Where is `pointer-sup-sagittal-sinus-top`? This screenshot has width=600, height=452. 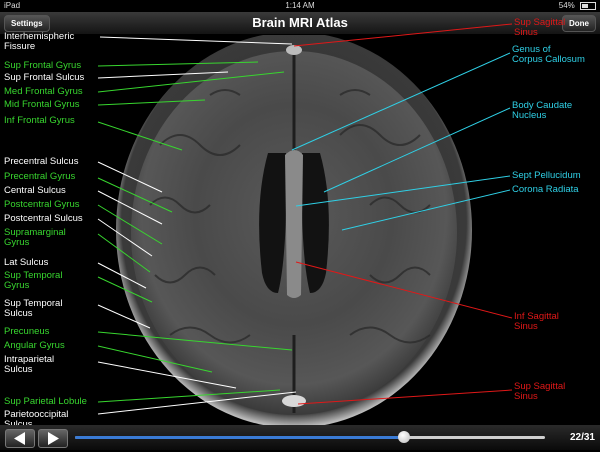
pointer-sup-sagittal-sinus-top is located at coordinates (403, 35).